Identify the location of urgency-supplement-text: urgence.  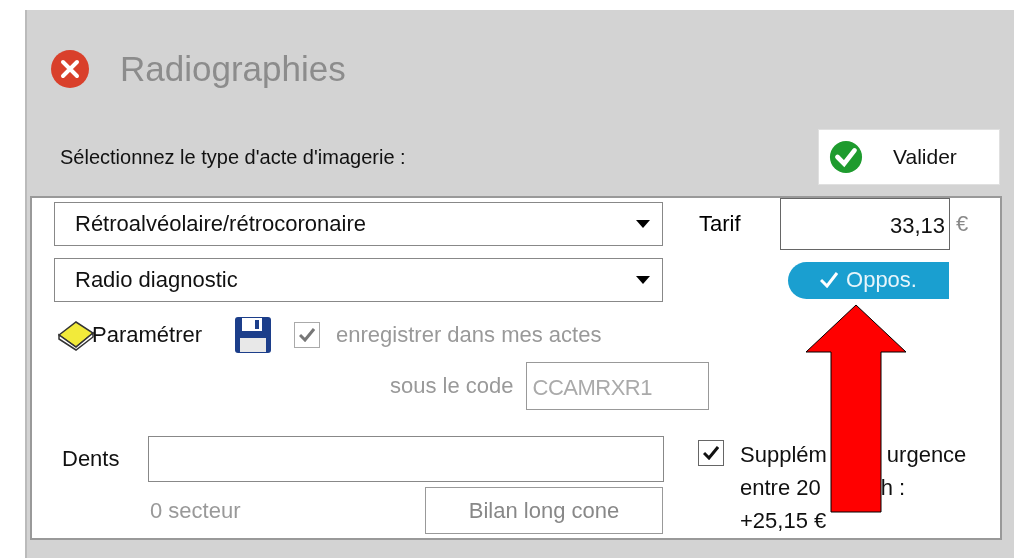
(926, 455).